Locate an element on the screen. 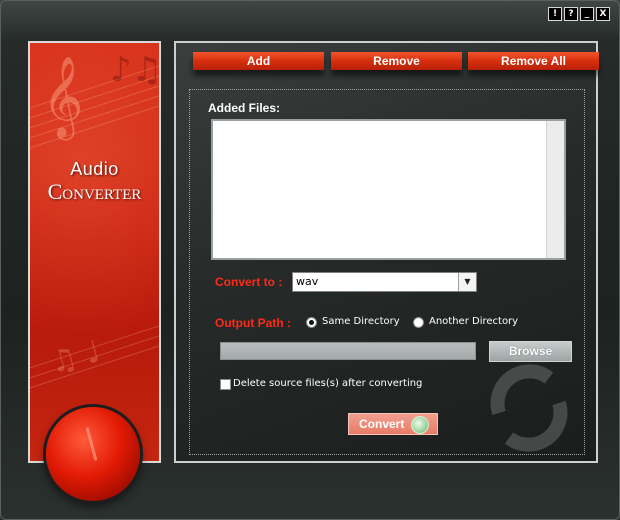  close-icon: X is located at coordinates (603, 14).